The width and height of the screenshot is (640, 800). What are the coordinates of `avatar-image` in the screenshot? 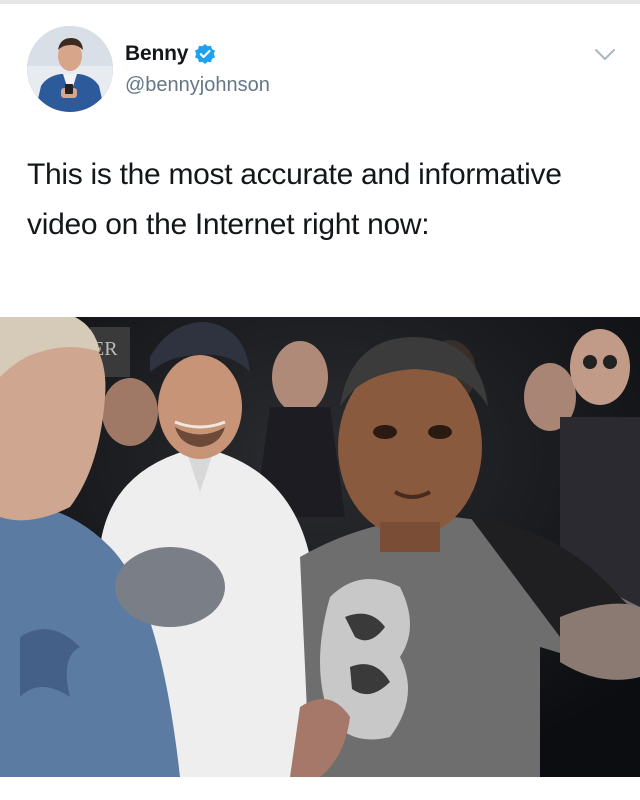 It's located at (70, 69).